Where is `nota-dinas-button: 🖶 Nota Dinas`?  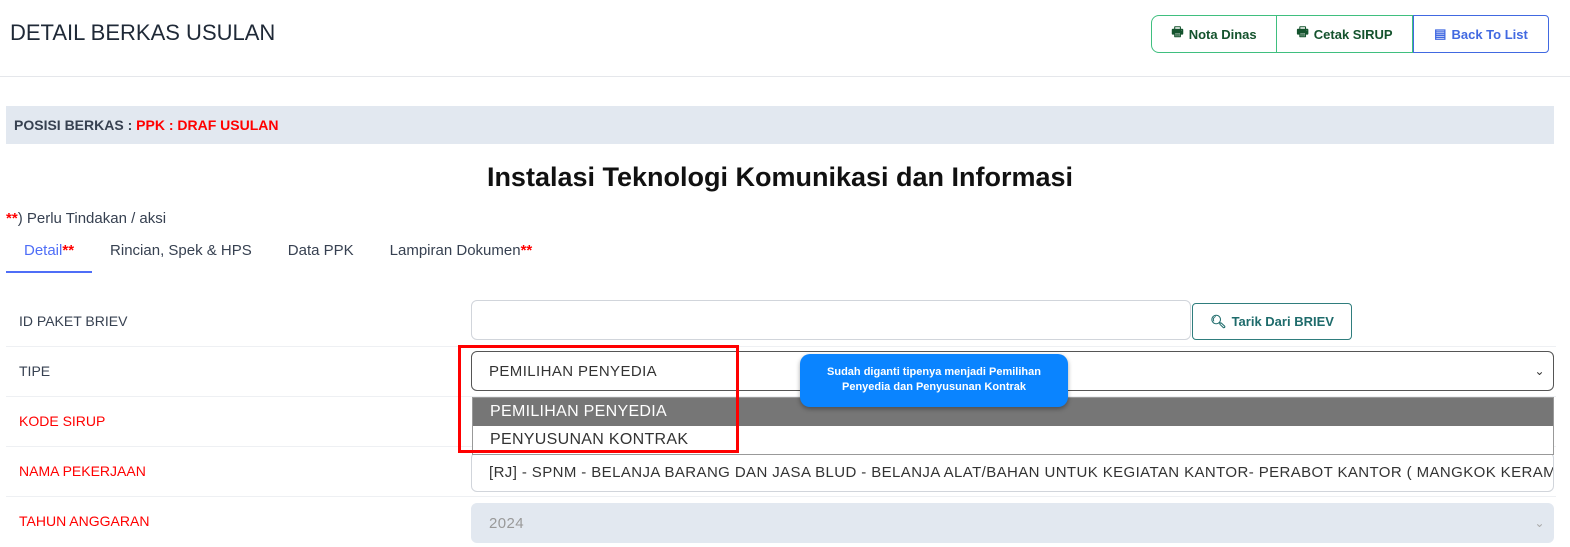
nota-dinas-button: 🖶 Nota Dinas is located at coordinates (1214, 34).